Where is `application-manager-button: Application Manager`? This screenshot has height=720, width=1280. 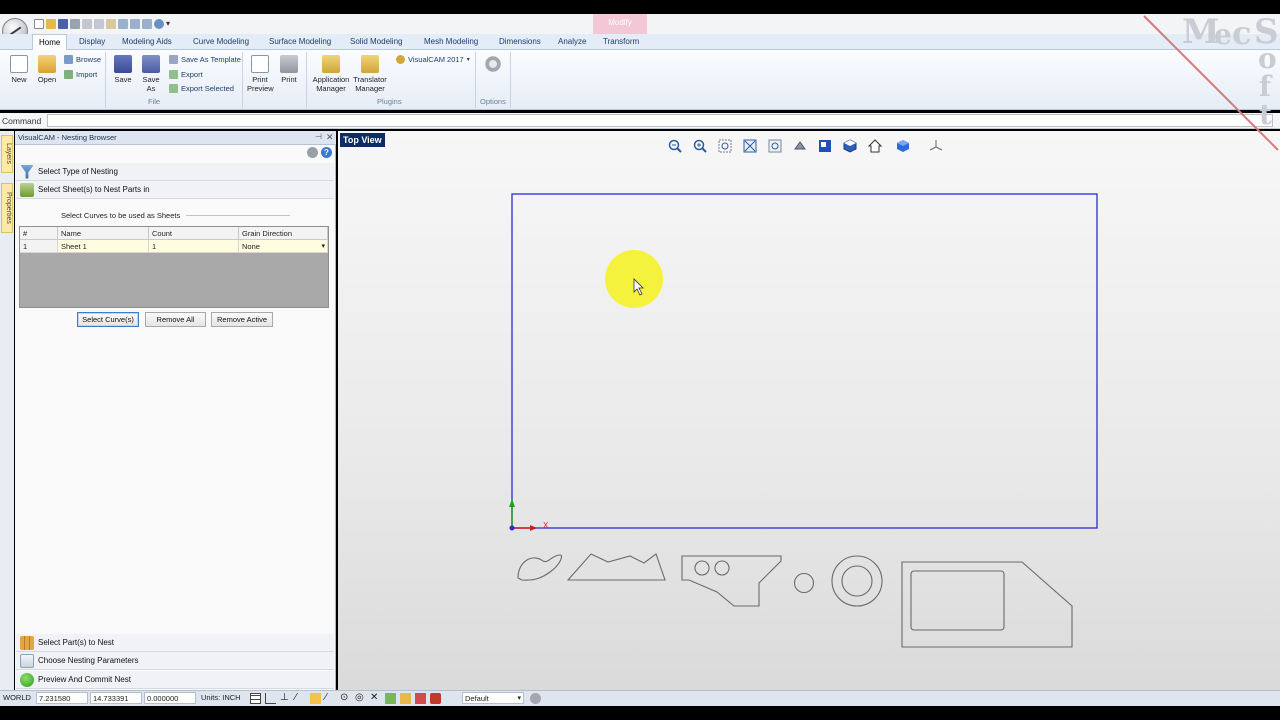
application-manager-button: Application Manager is located at coordinates (331, 74).